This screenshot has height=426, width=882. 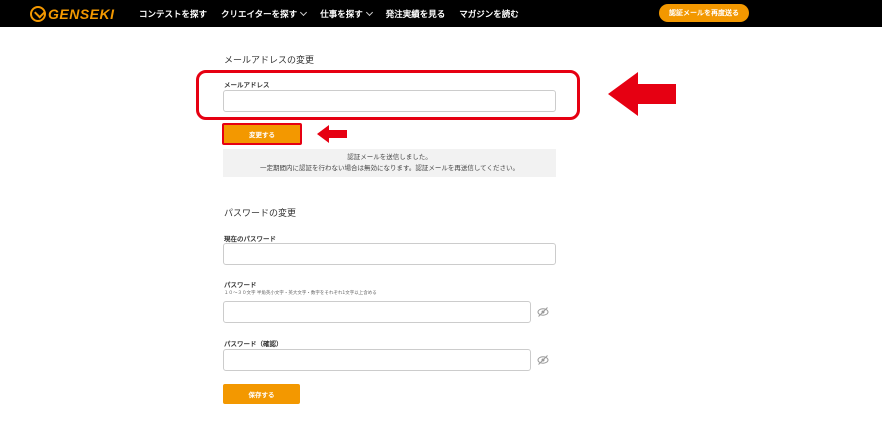 I want to click on nav-item-magazine: マガジンを読む, so click(x=489, y=14).